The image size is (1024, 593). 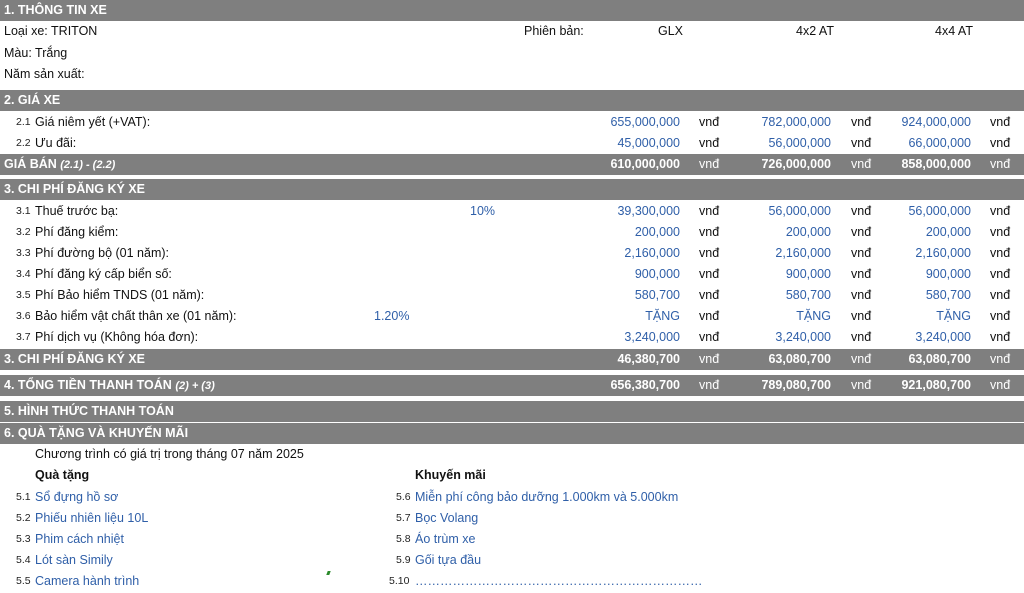 What do you see at coordinates (648, 143) in the screenshot?
I see `value-glx: 45,000,000` at bounding box center [648, 143].